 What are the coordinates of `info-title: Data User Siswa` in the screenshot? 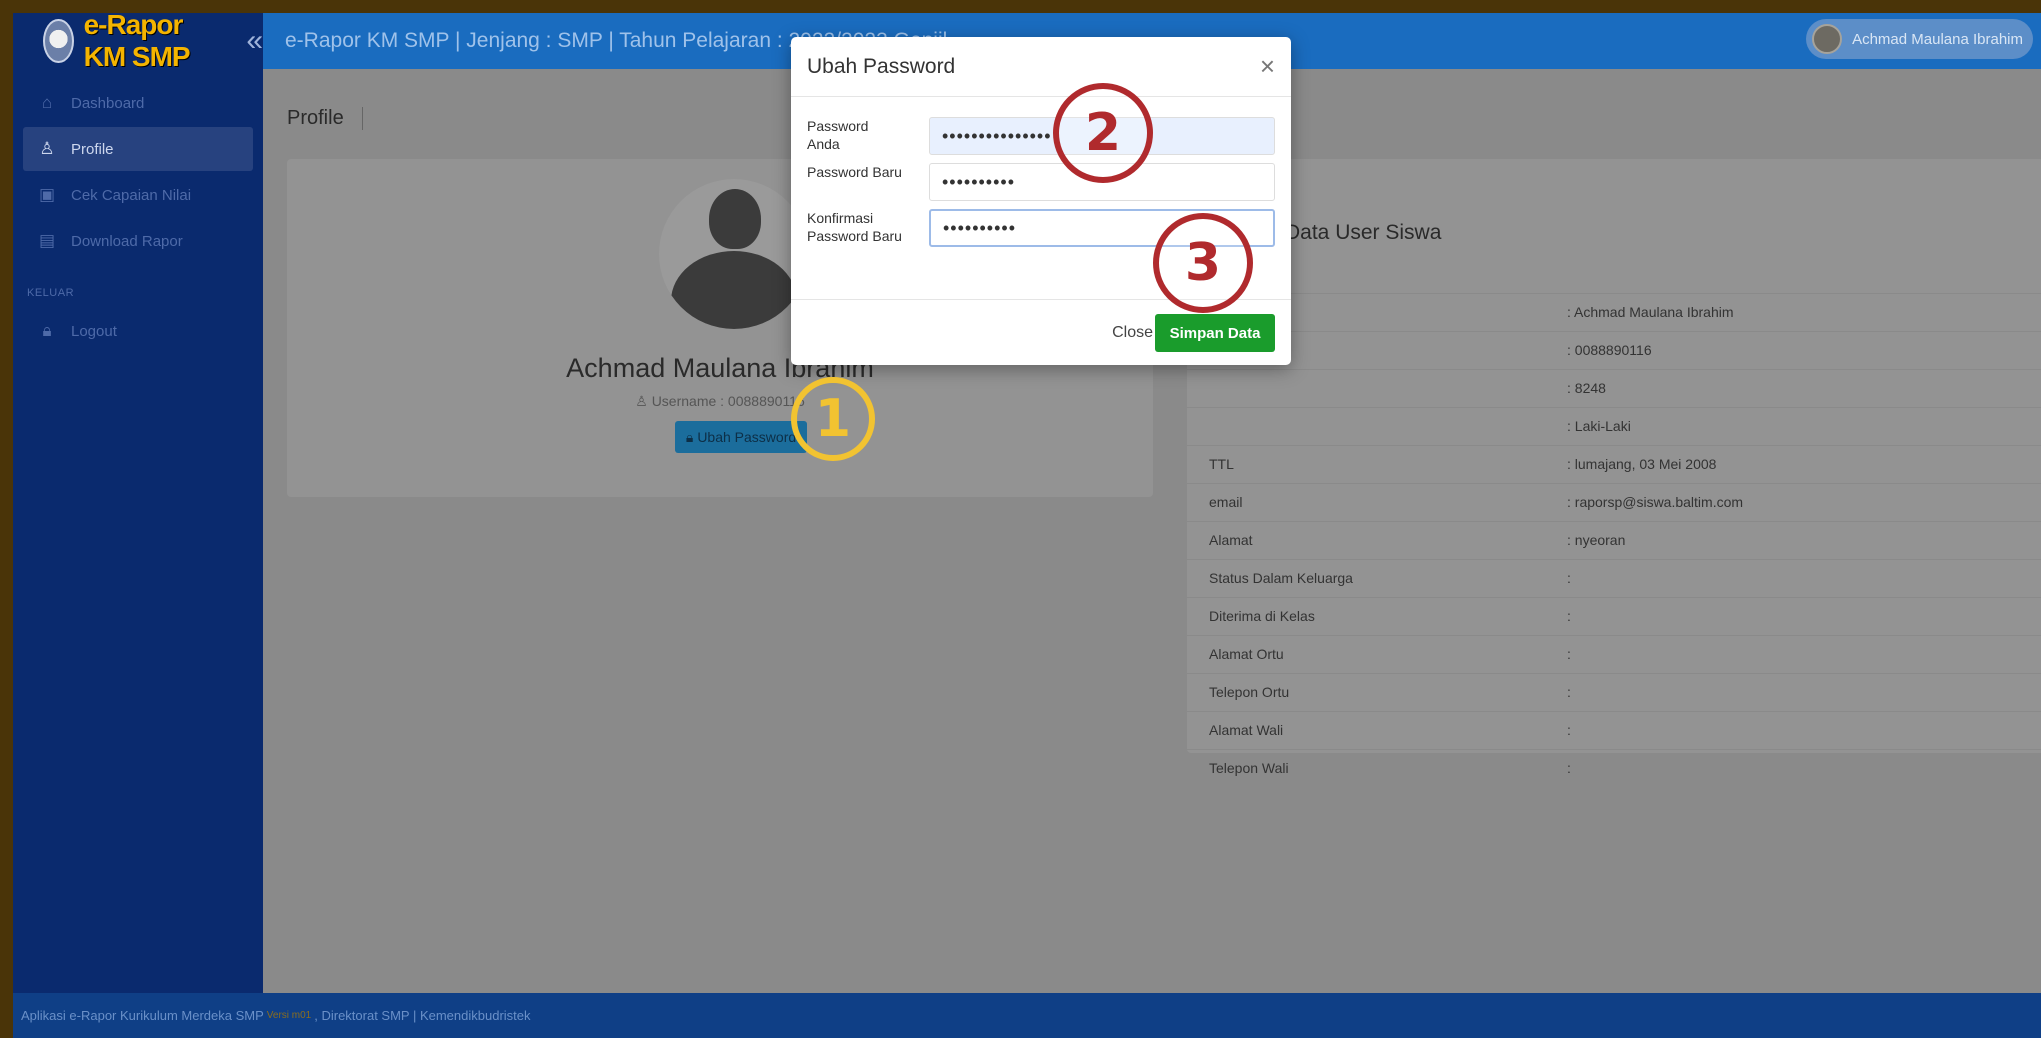 It's located at (1363, 232).